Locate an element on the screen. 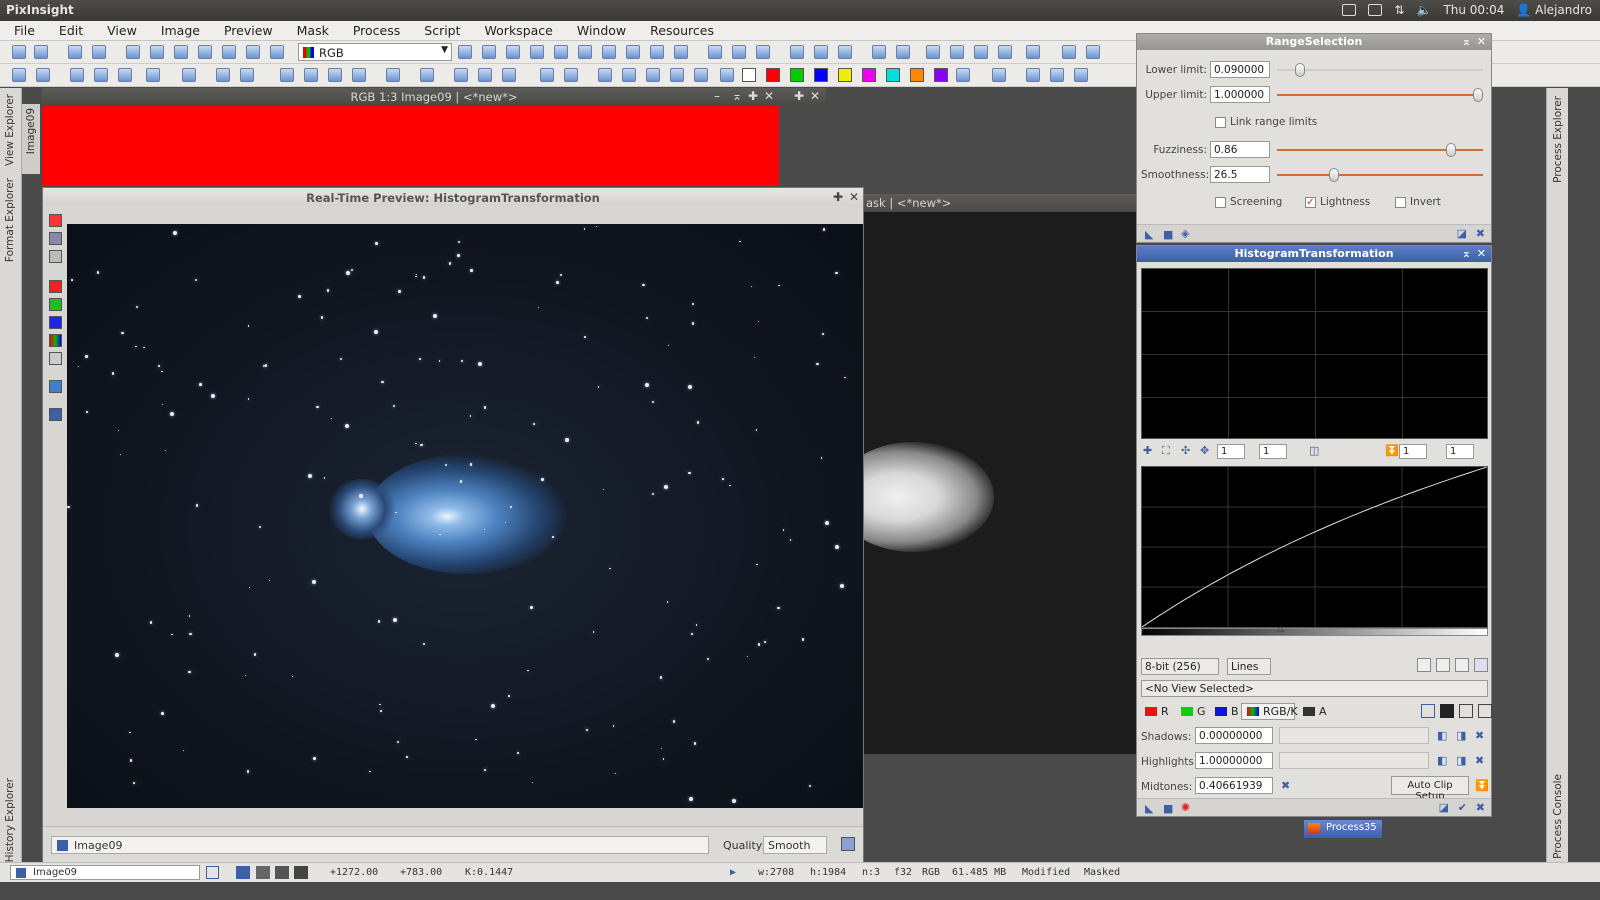  volume-icon: 🔈 is located at coordinates (1423, 10).